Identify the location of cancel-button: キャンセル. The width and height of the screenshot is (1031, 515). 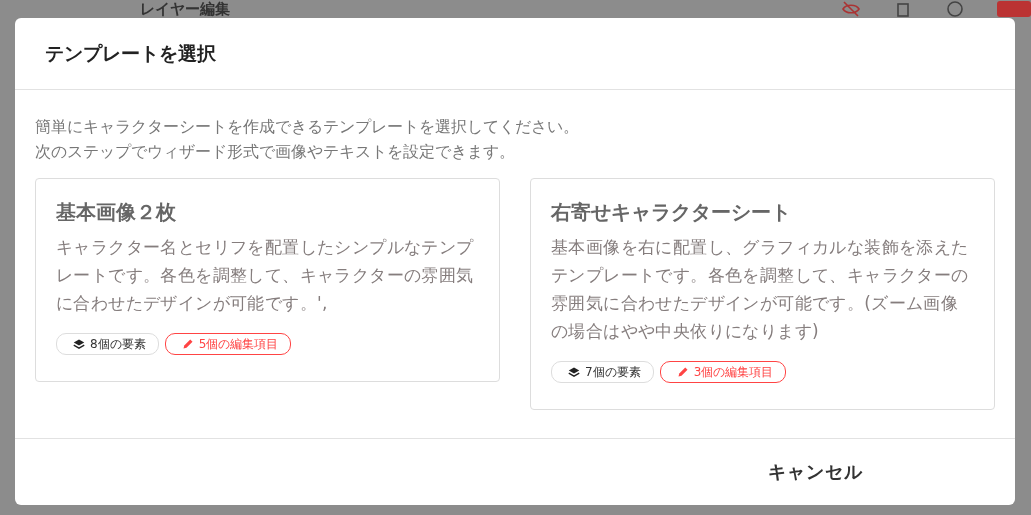
(815, 472).